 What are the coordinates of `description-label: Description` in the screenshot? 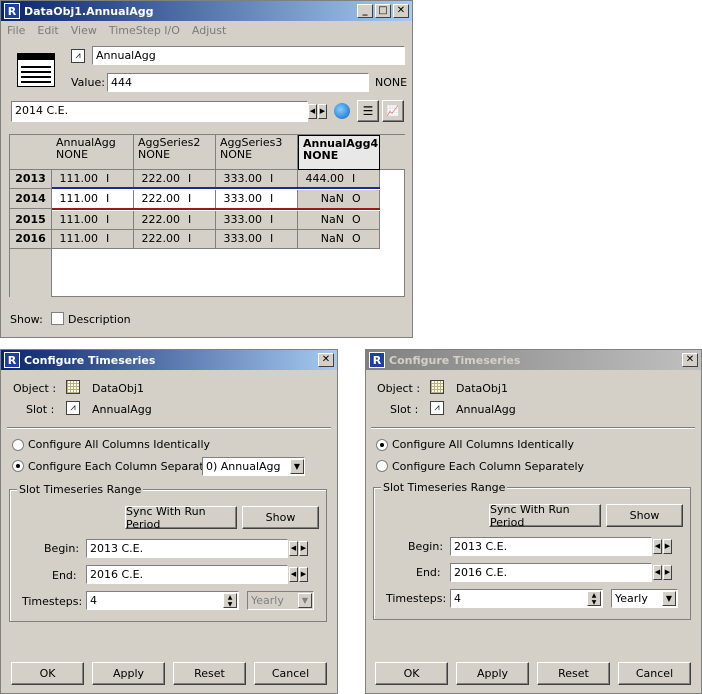 It's located at (99, 319).